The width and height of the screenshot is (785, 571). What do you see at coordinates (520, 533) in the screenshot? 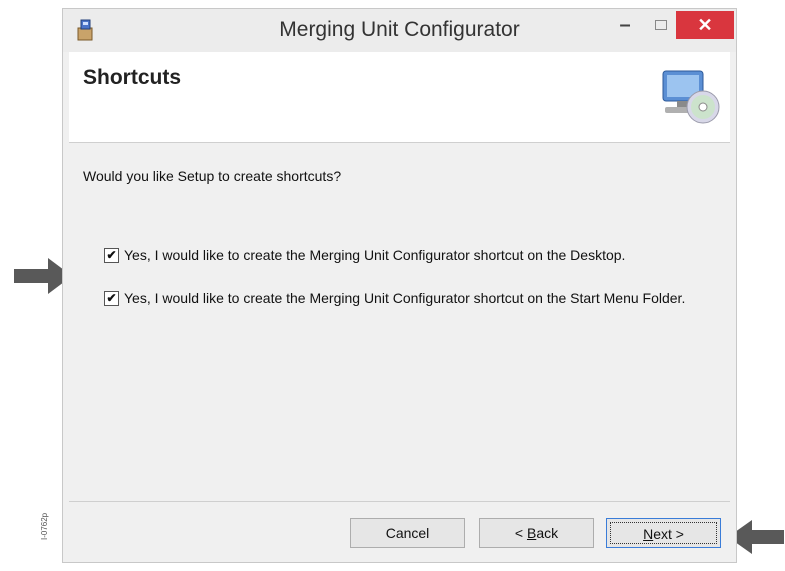
I see `back-prefix: <` at bounding box center [520, 533].